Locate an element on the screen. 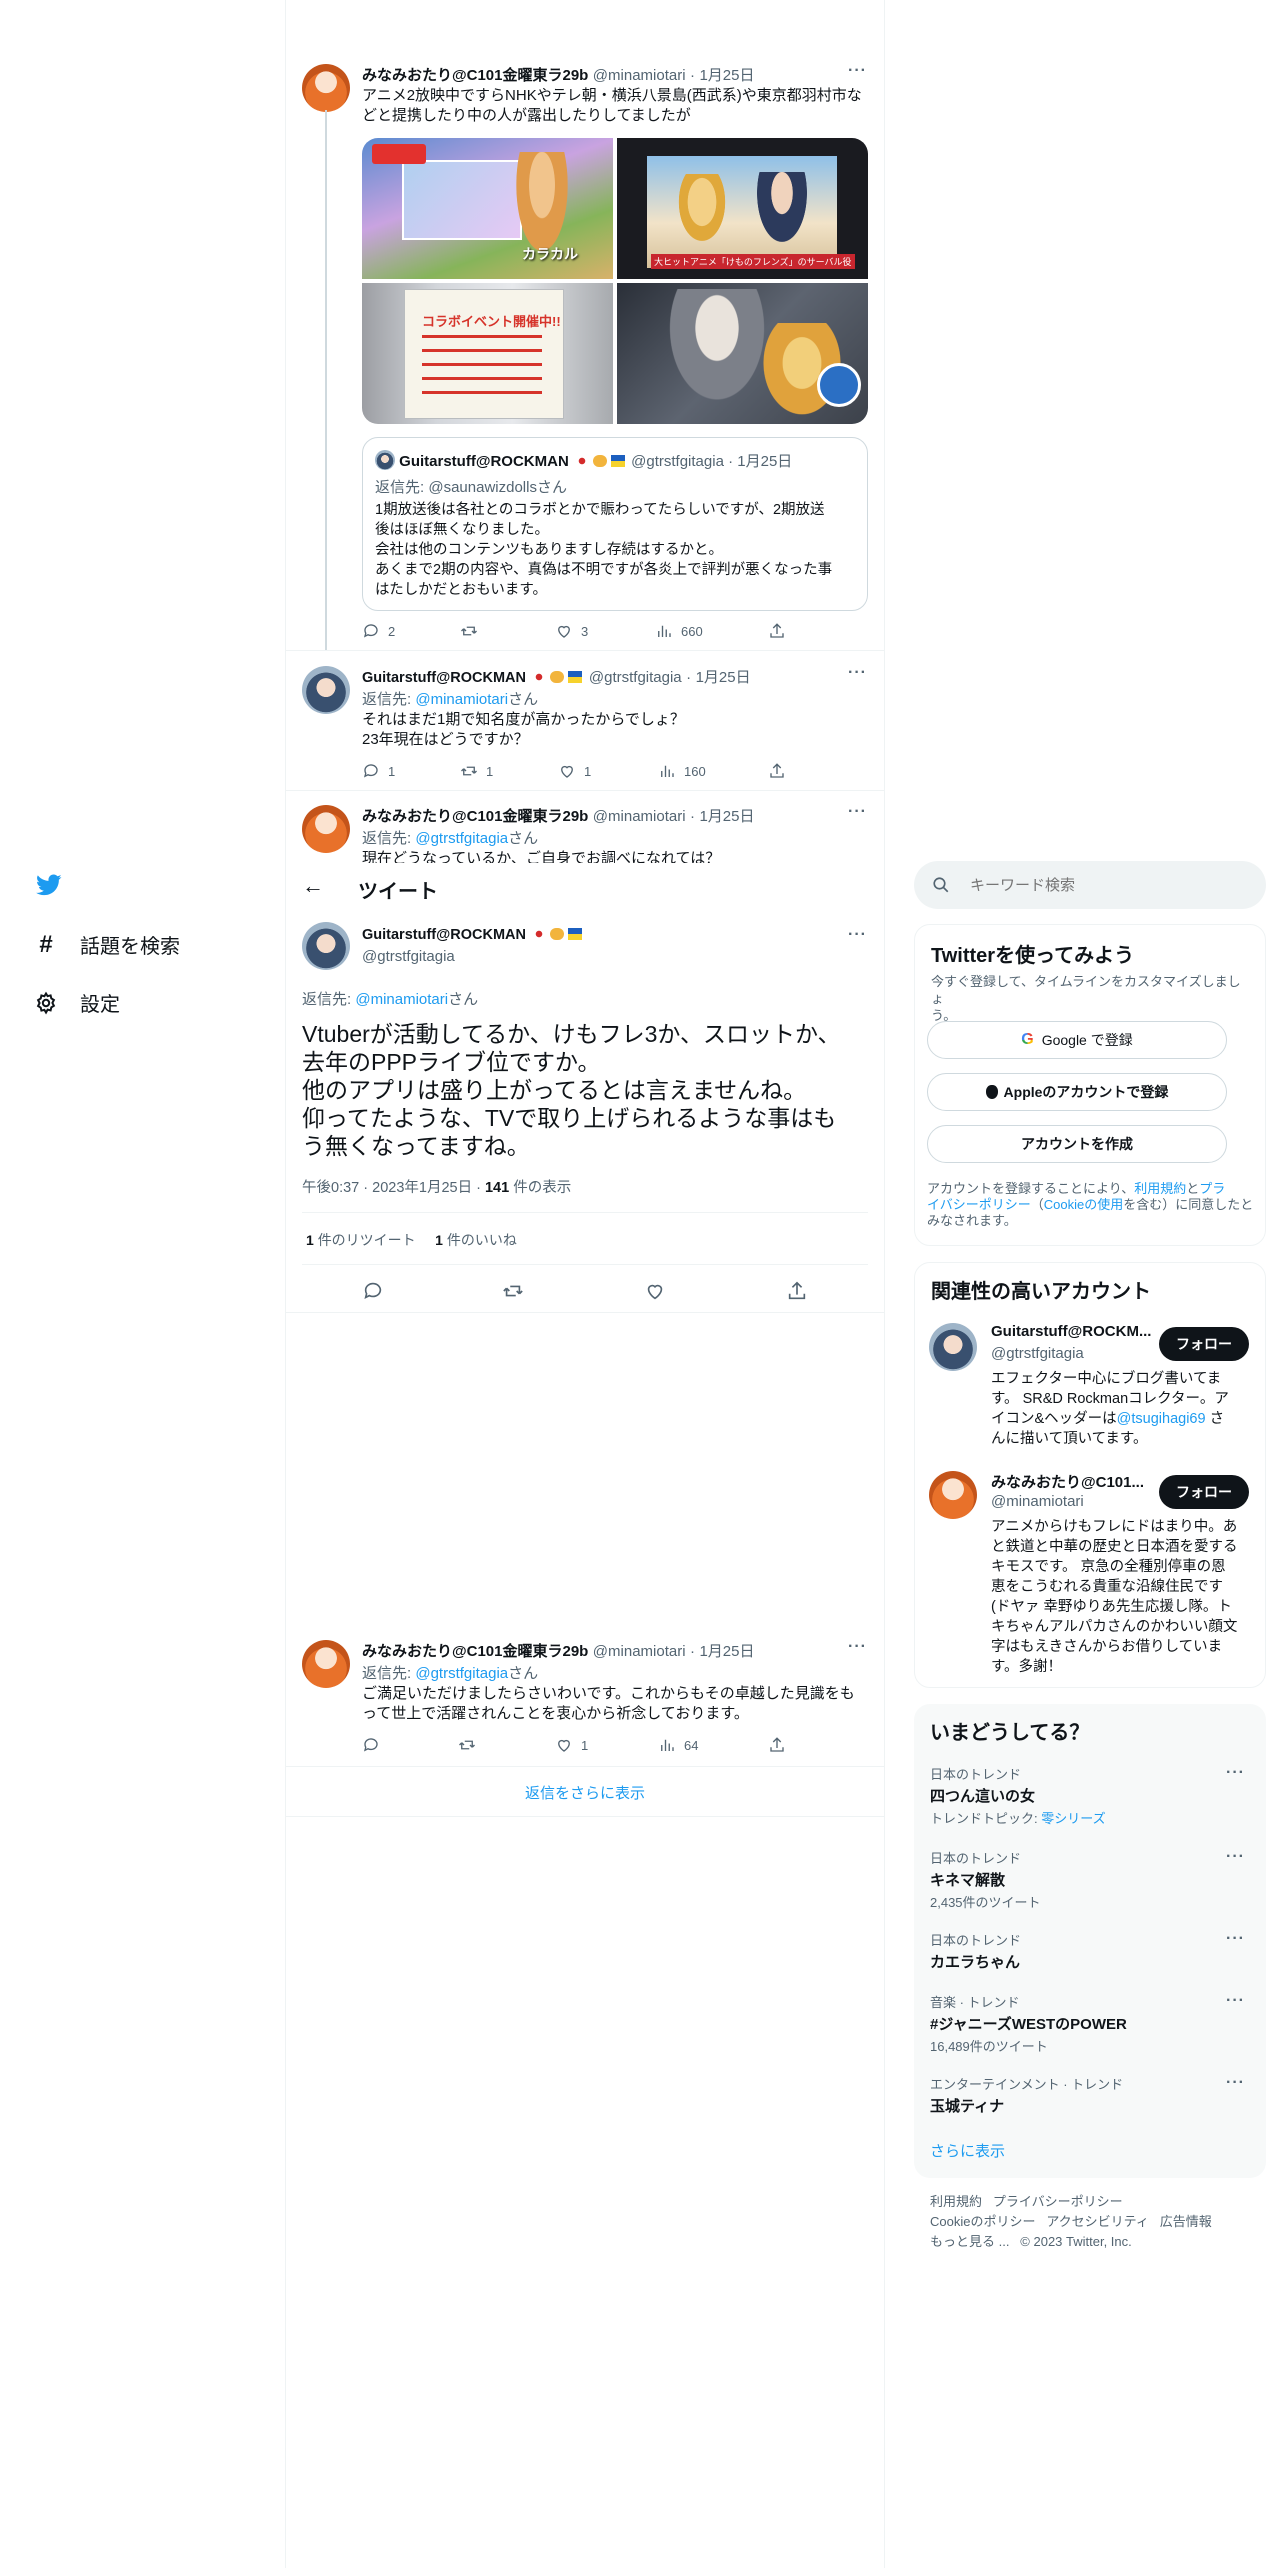  trend-item: エンターテインメント · トレンド 玉城ティナ ··· is located at coordinates (1090, 2095).